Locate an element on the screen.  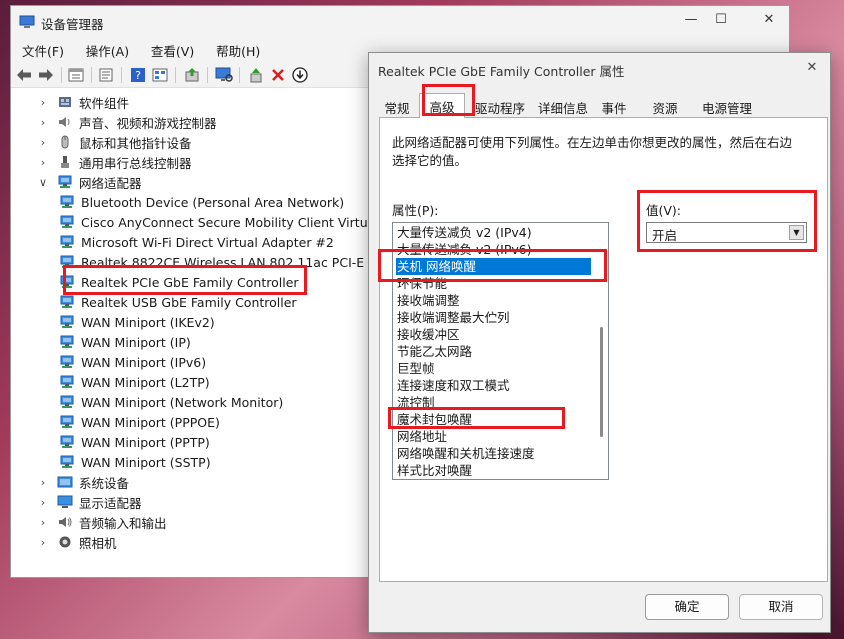
list-item: 网络唤醒和关机连接速度 is located at coordinates (493, 453).